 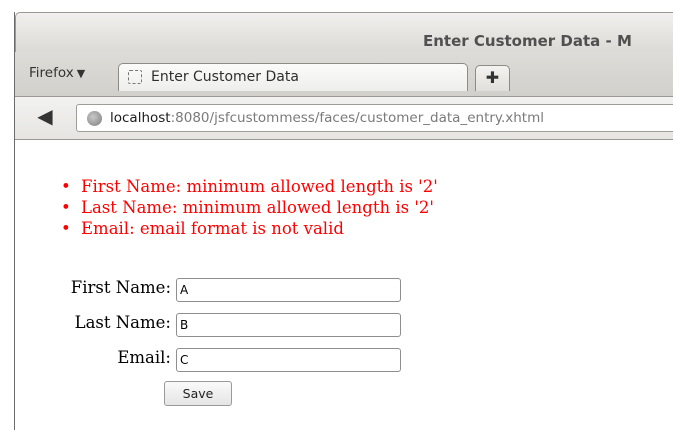 I want to click on new-tab-button: ✚, so click(x=492, y=78).